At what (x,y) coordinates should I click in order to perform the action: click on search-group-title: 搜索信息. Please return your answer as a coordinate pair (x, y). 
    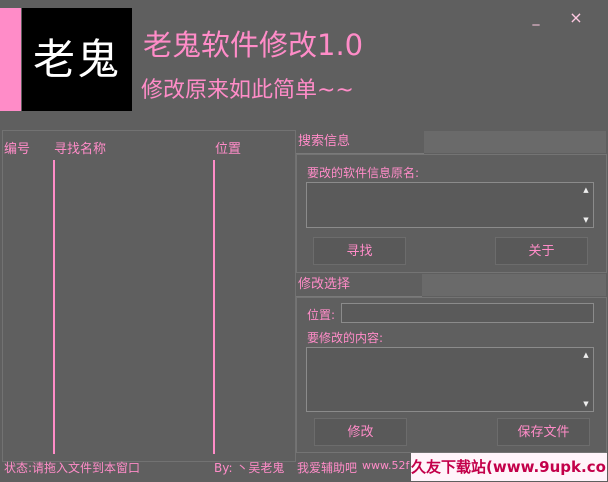
    Looking at the image, I should click on (324, 141).